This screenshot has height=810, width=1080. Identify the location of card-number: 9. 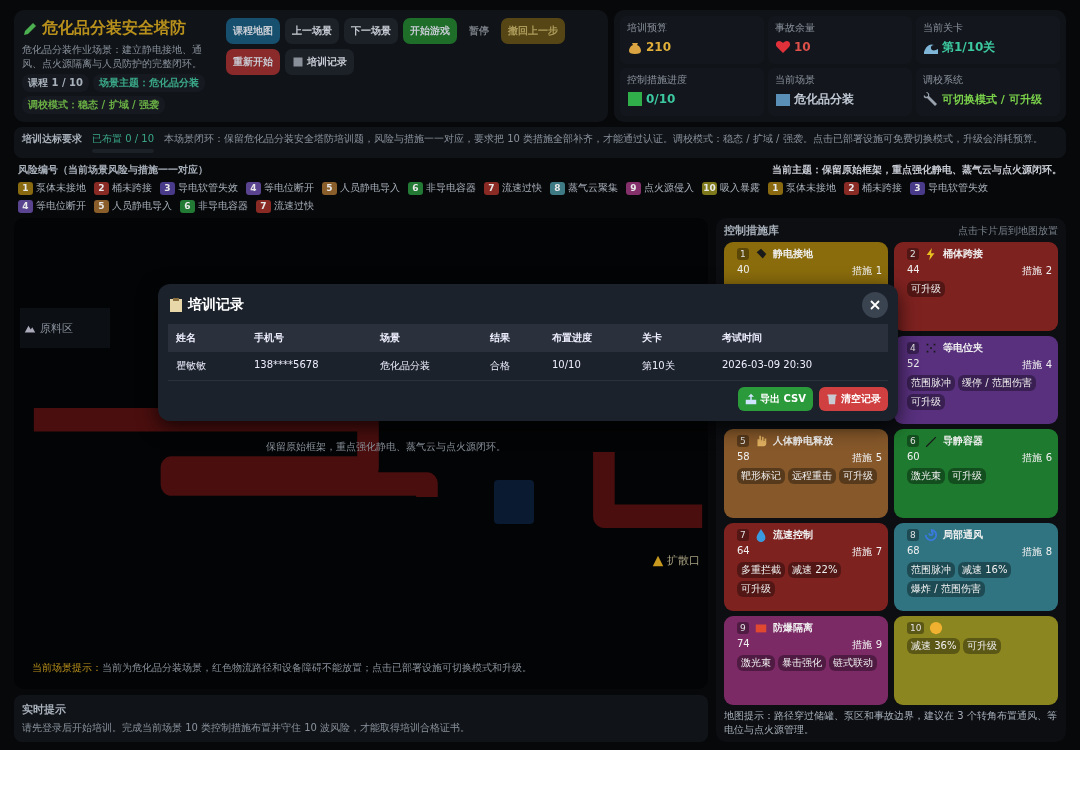
(743, 628).